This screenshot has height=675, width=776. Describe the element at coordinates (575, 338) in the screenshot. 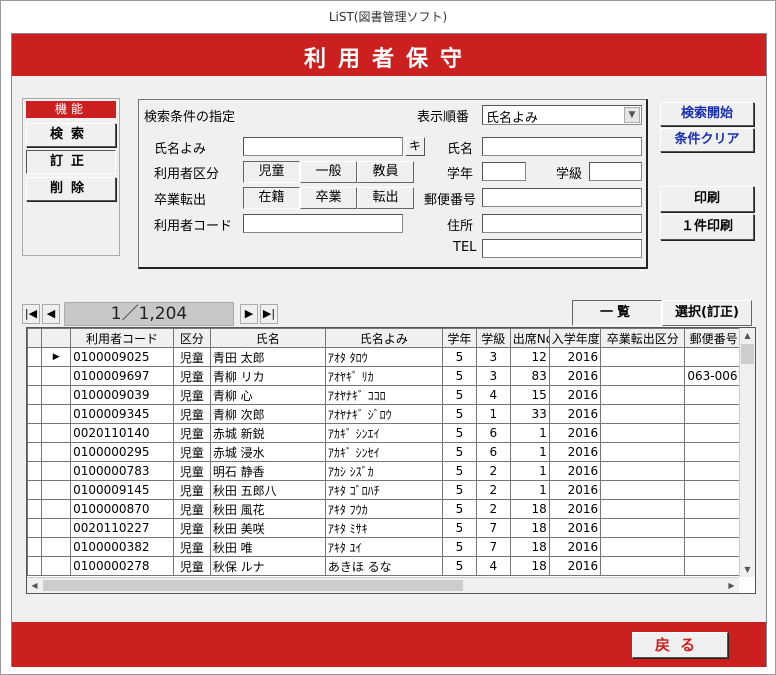

I see `column-header: 入学年度` at that location.